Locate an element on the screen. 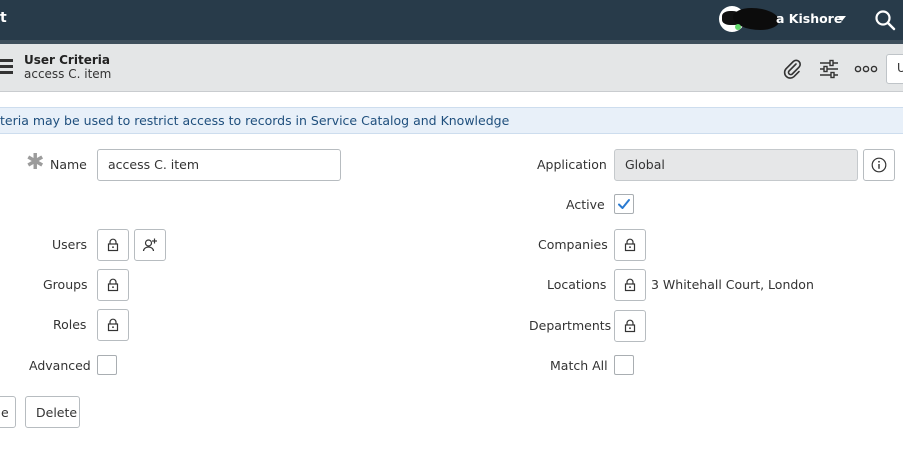 Image resolution: width=903 pixels, height=475 pixels. match-all-label: Match All is located at coordinates (579, 365).